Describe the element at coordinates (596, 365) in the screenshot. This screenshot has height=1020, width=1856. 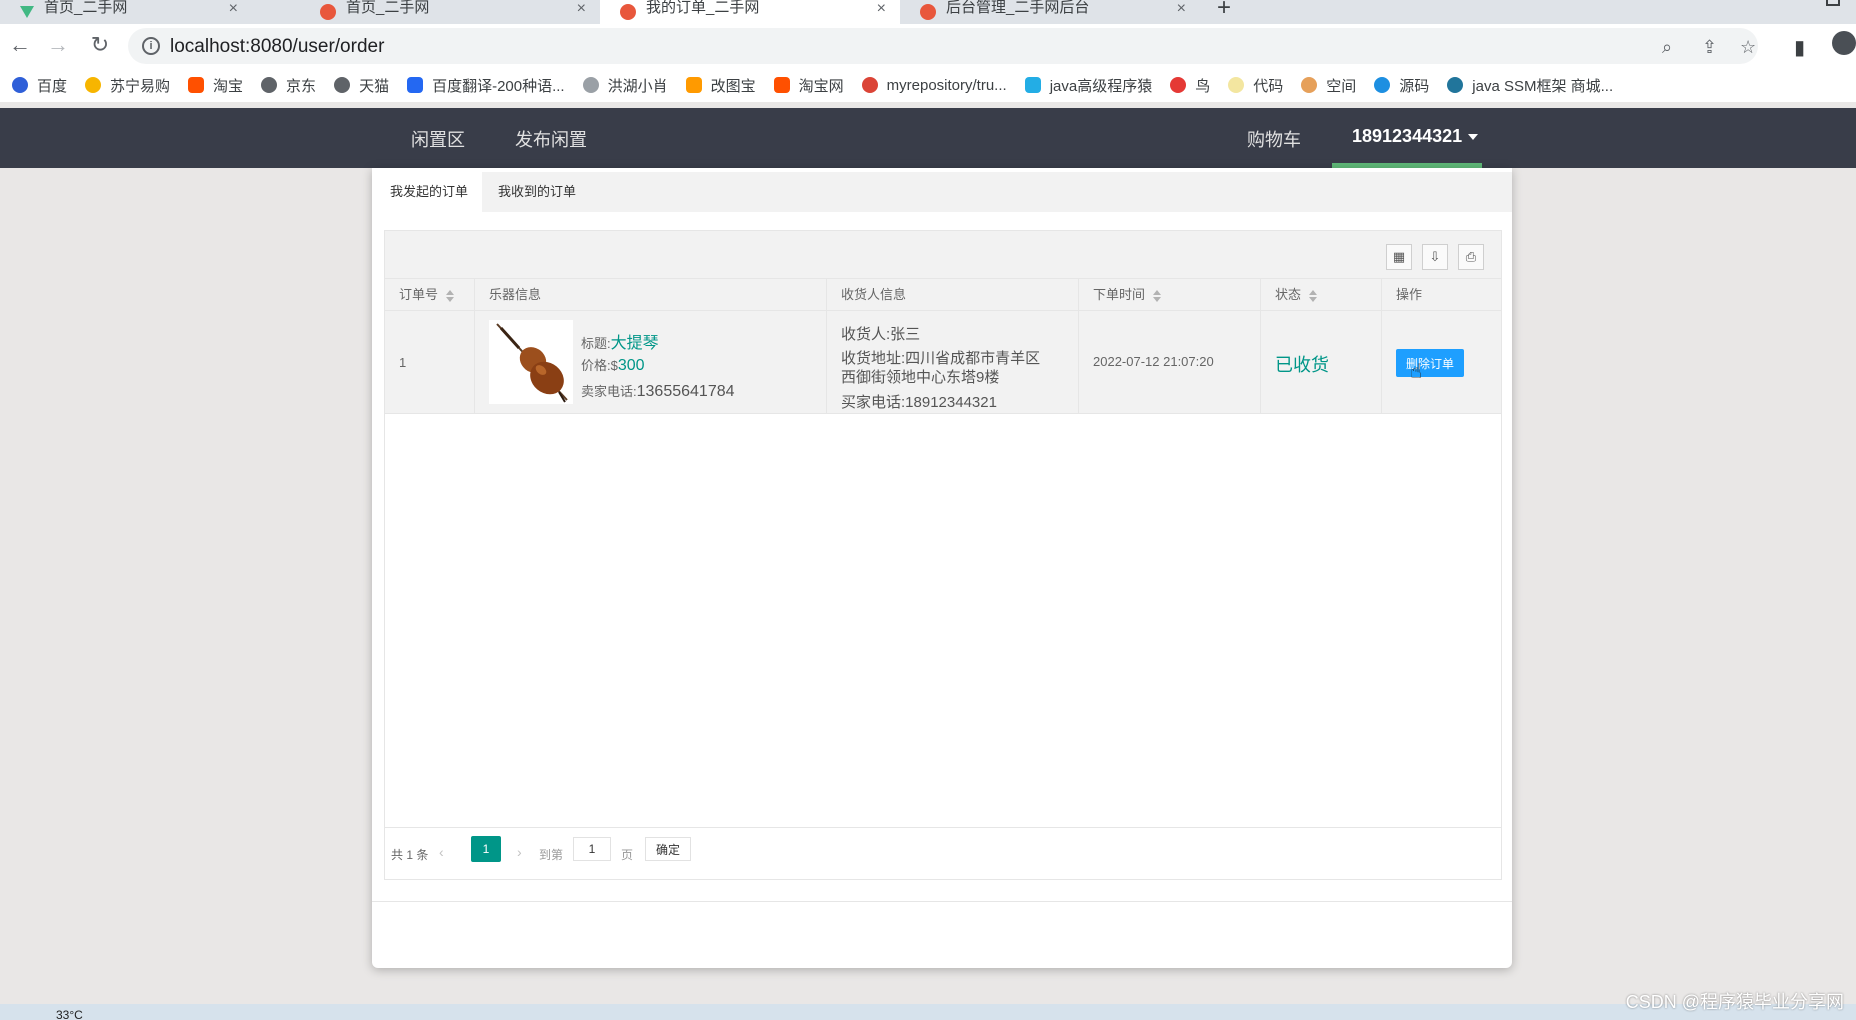
I see `price-label: 价格:` at that location.